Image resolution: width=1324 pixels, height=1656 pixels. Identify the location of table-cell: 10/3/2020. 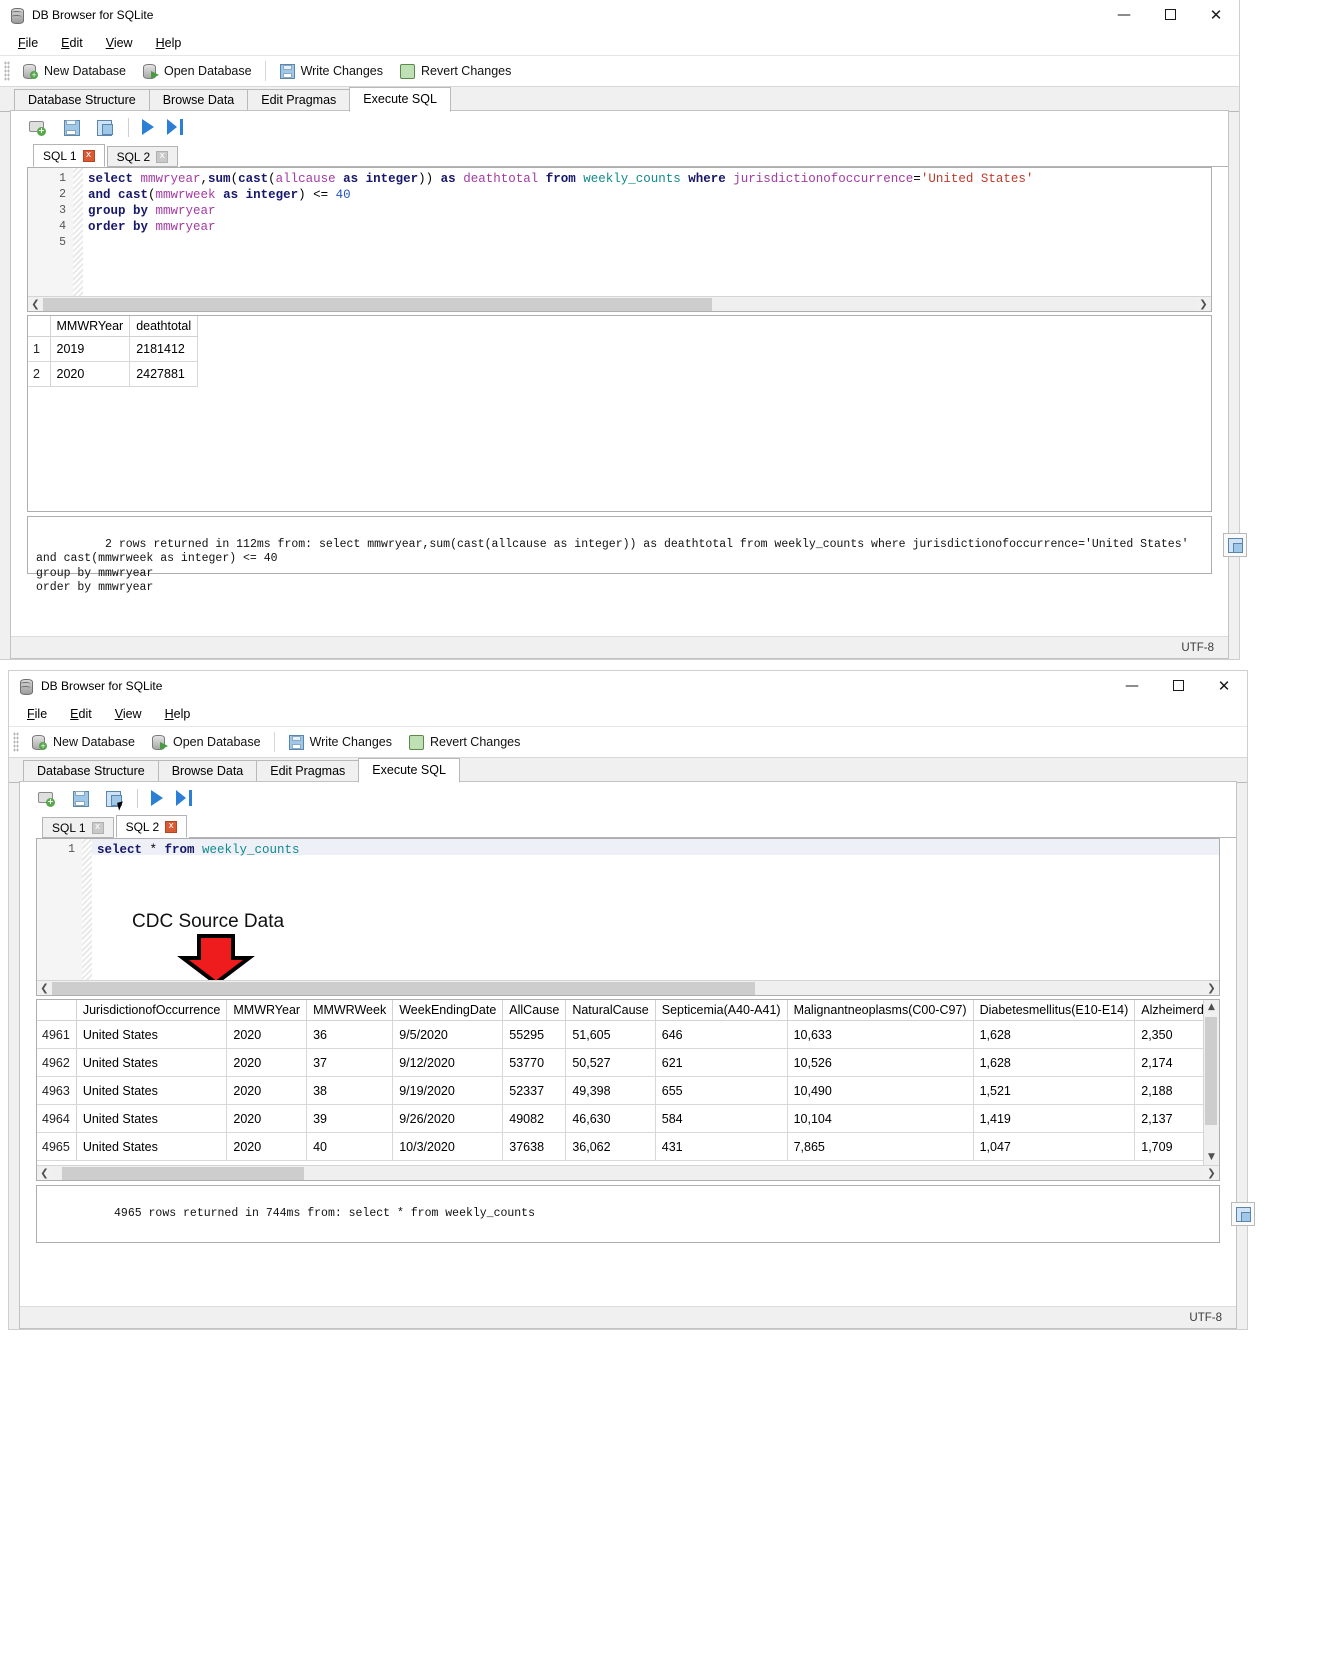
(448, 1146).